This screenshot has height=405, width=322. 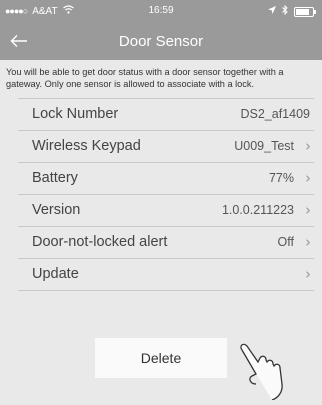 I want to click on delete-button: Delete, so click(x=161, y=358).